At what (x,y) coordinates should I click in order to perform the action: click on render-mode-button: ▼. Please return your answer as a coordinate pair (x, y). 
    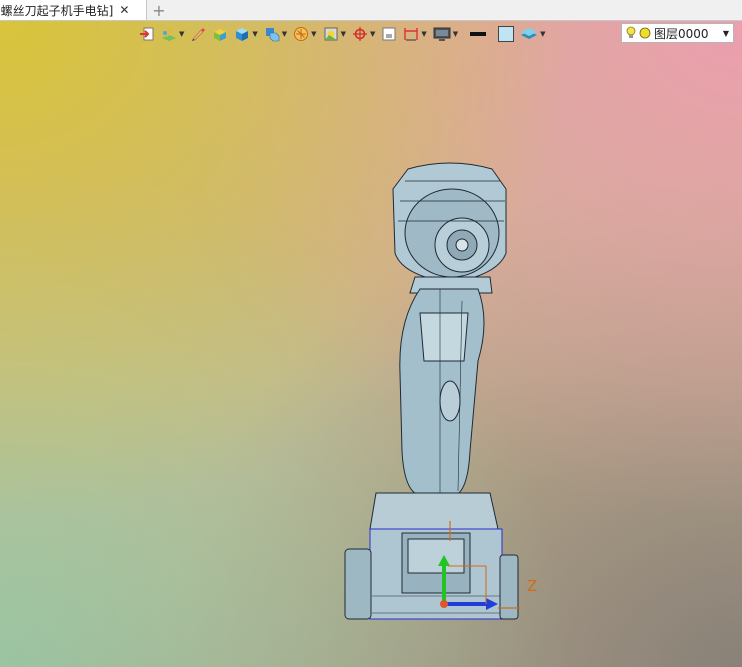
    Looking at the image, I should click on (334, 34).